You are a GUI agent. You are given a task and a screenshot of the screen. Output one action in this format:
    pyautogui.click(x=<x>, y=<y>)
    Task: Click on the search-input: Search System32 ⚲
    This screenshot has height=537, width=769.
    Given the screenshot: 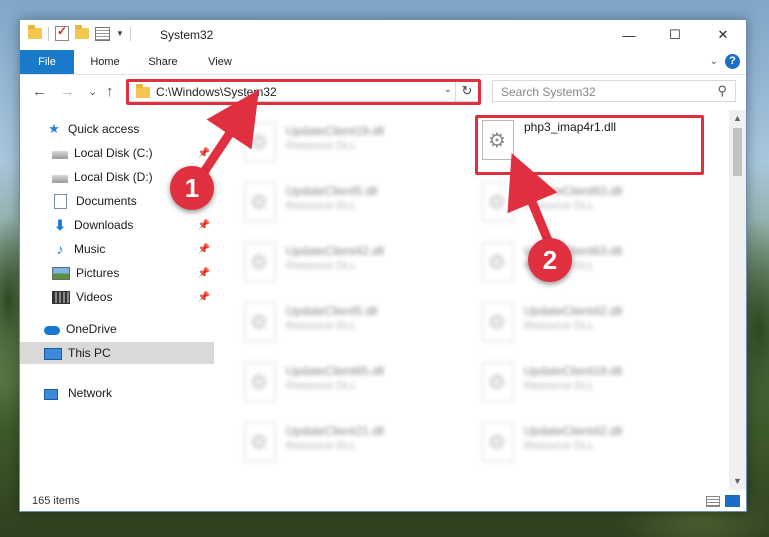 What is the action you would take?
    pyautogui.click(x=614, y=91)
    